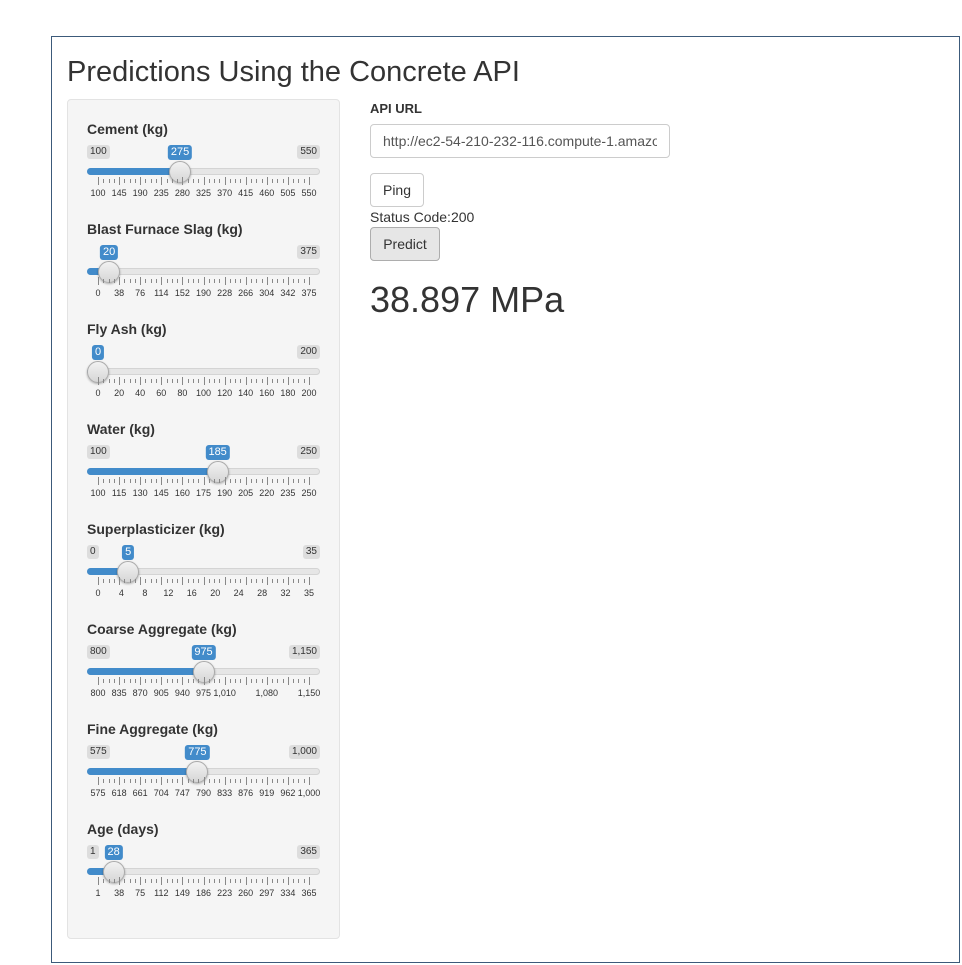 The height and width of the screenshot is (965, 962). I want to click on slider-tick-label: 297, so click(267, 893).